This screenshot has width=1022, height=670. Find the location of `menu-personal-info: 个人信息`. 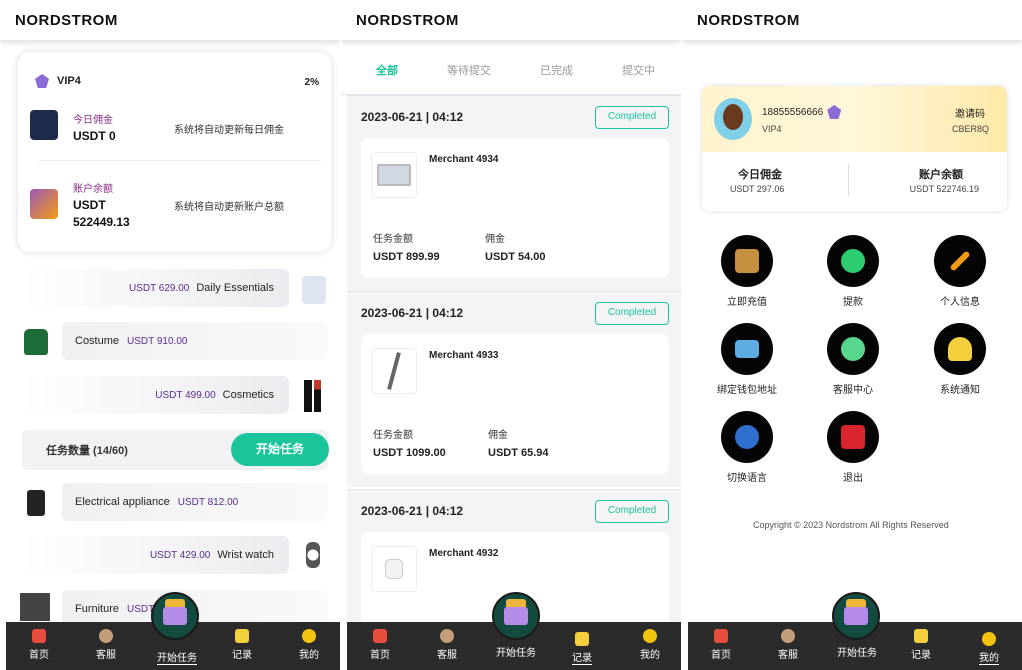

menu-personal-info: 个人信息 is located at coordinates (960, 271).